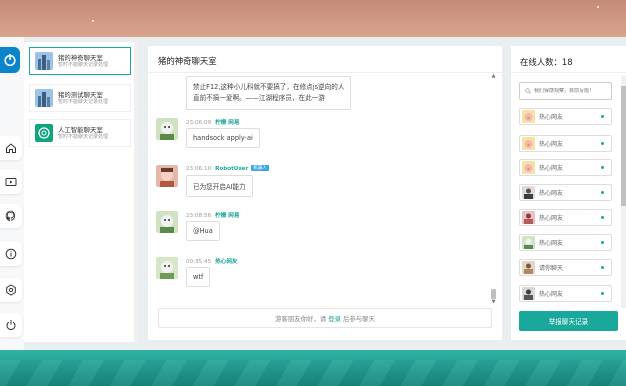 Image resolution: width=626 pixels, height=386 pixels. Describe the element at coordinates (44, 133) in the screenshot. I see `openai-avatar-icon` at that location.